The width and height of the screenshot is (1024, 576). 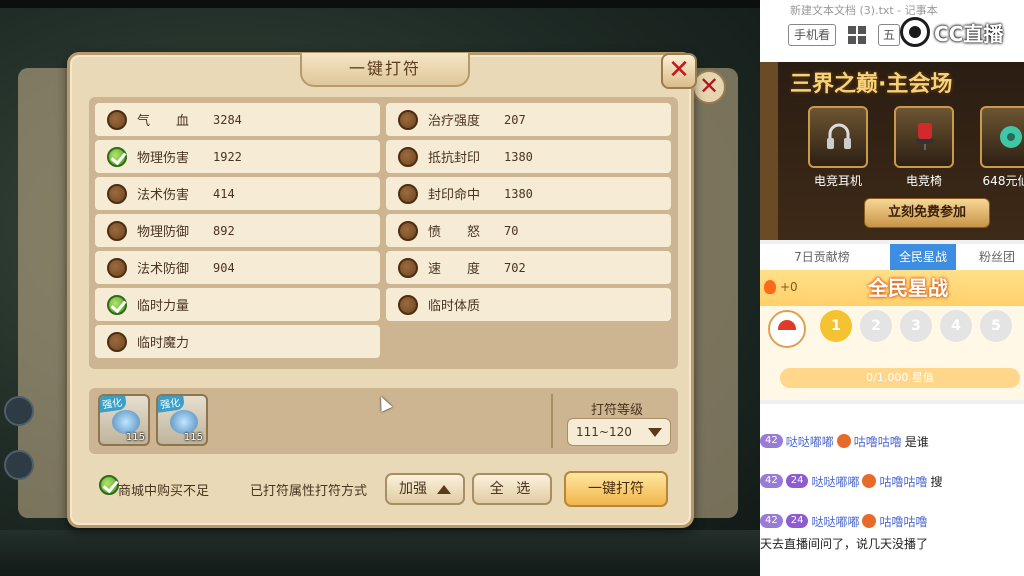 What do you see at coordinates (515, 119) in the screenshot?
I see `attr-value: 207` at bounding box center [515, 119].